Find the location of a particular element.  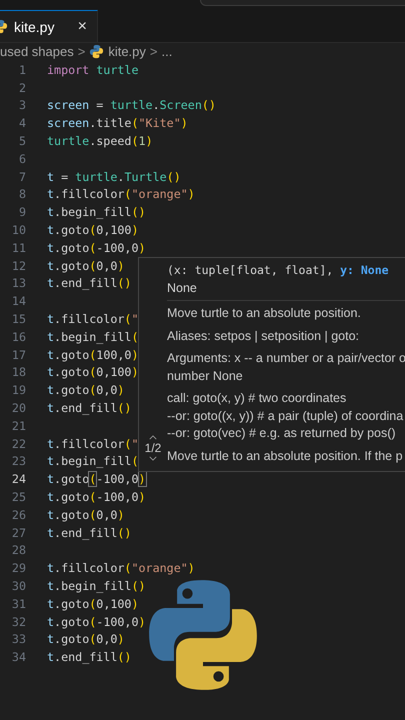

line-number: 16 is located at coordinates (18, 337).